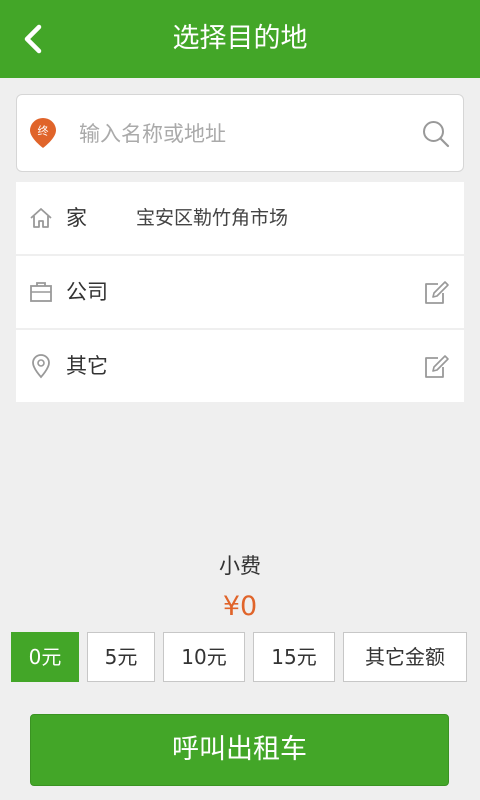  Describe the element at coordinates (121, 657) in the screenshot. I see `tip-option-5: 5元` at that location.